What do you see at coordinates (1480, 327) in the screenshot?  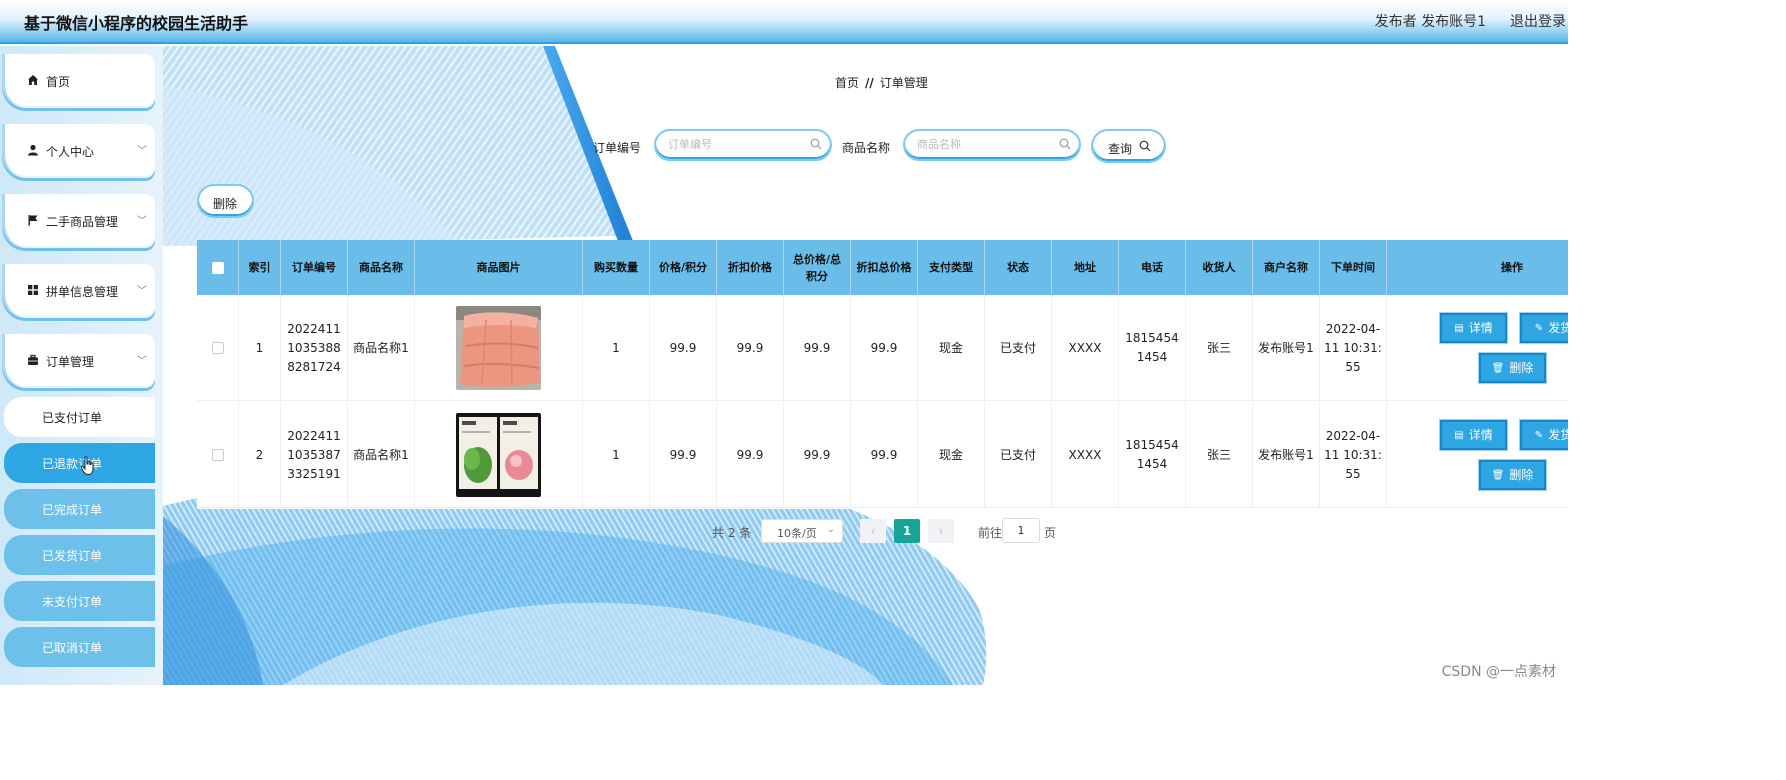 I see `detail-button-label: 详情` at bounding box center [1480, 327].